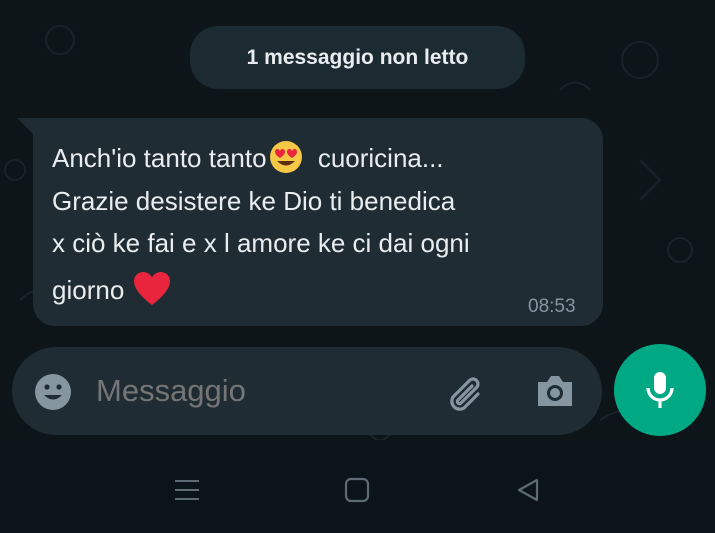 The width and height of the screenshot is (715, 533). Describe the element at coordinates (555, 393) in the screenshot. I see `camera-icon` at that location.